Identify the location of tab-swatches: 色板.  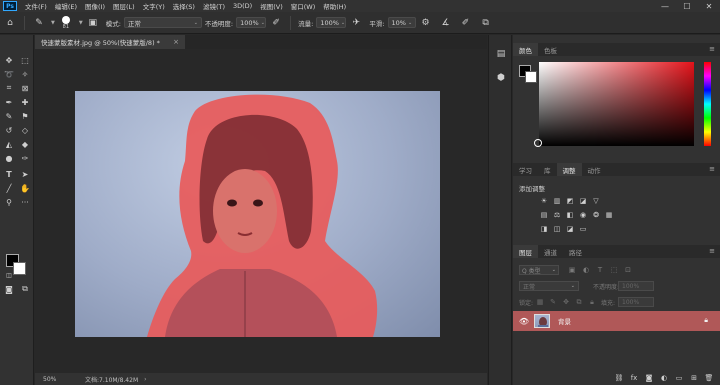
(550, 49).